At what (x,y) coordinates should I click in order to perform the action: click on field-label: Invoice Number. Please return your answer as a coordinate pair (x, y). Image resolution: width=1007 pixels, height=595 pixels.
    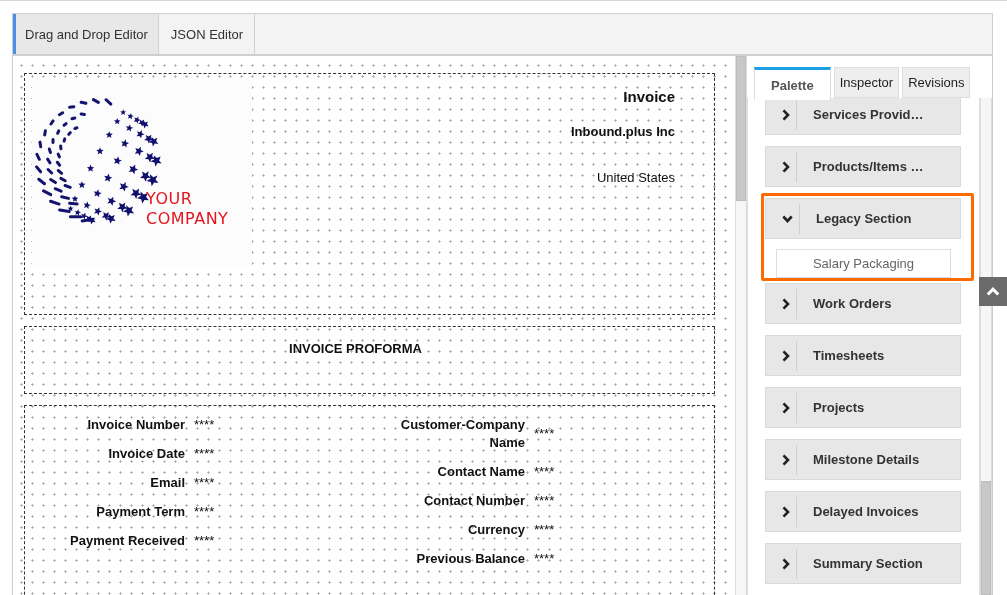
    Looking at the image, I should click on (135, 424).